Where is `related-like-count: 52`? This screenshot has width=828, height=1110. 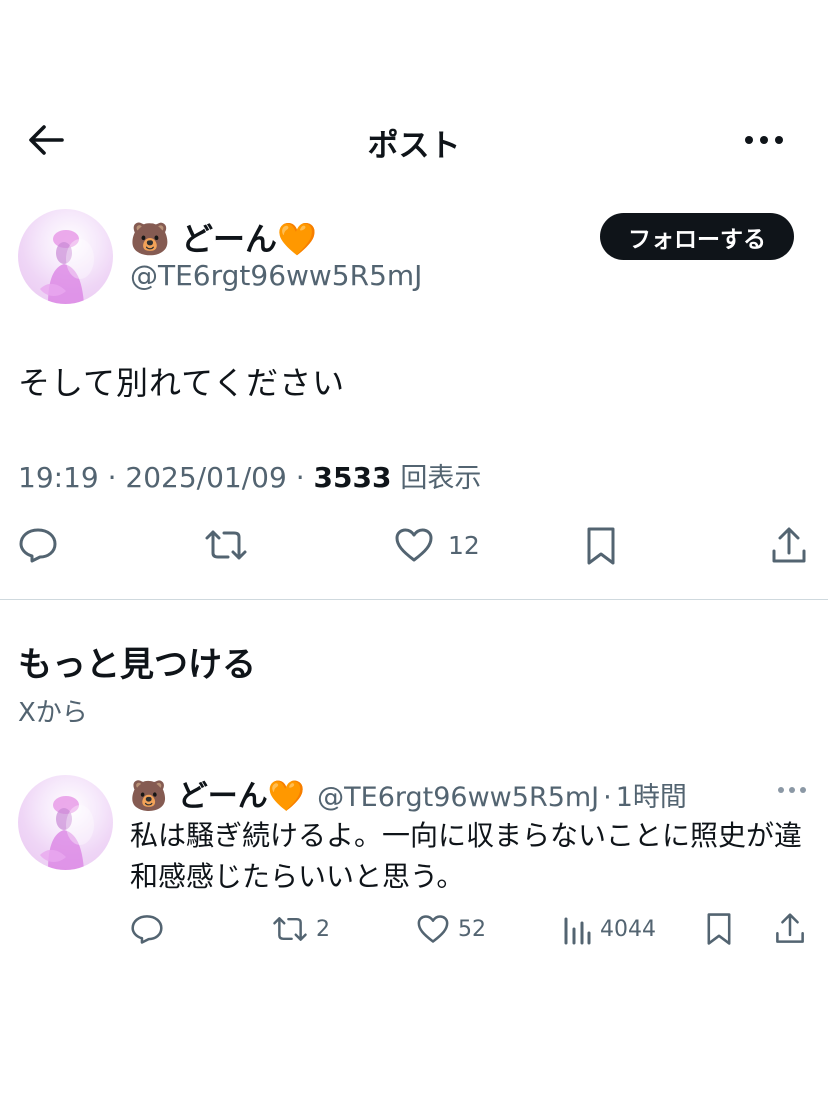 related-like-count: 52 is located at coordinates (472, 929).